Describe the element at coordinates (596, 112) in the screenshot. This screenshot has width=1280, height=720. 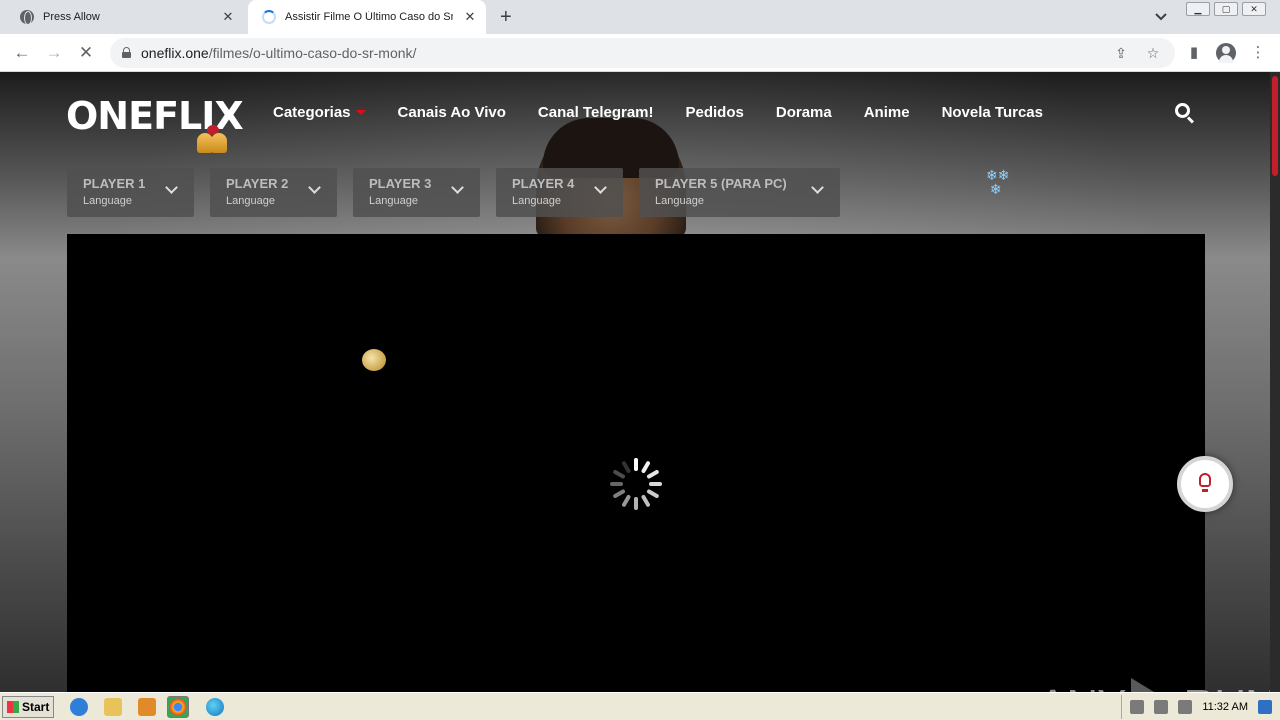
I see `nav-canal-telegram: Canal Telegram!` at that location.